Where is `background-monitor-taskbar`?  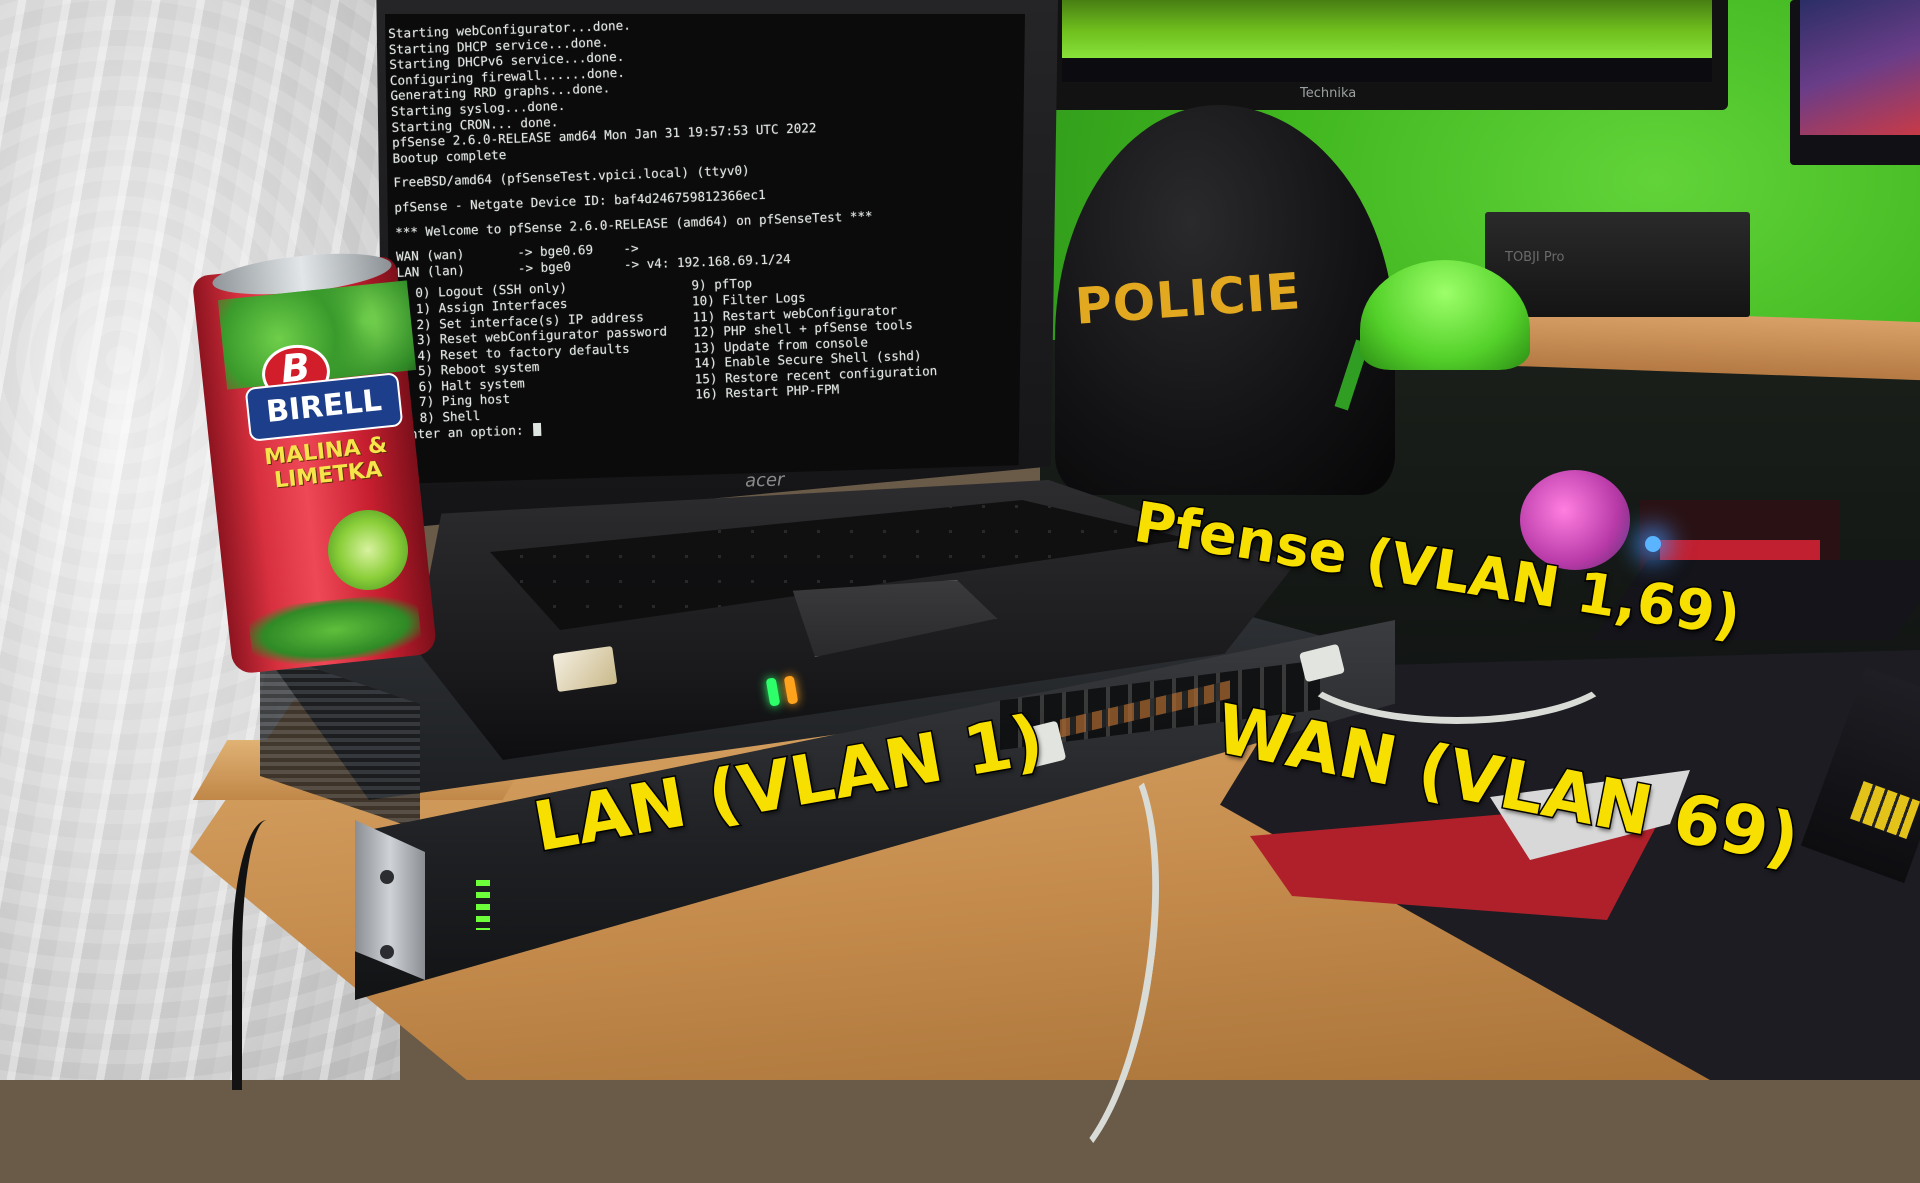 background-monitor-taskbar is located at coordinates (1387, 70).